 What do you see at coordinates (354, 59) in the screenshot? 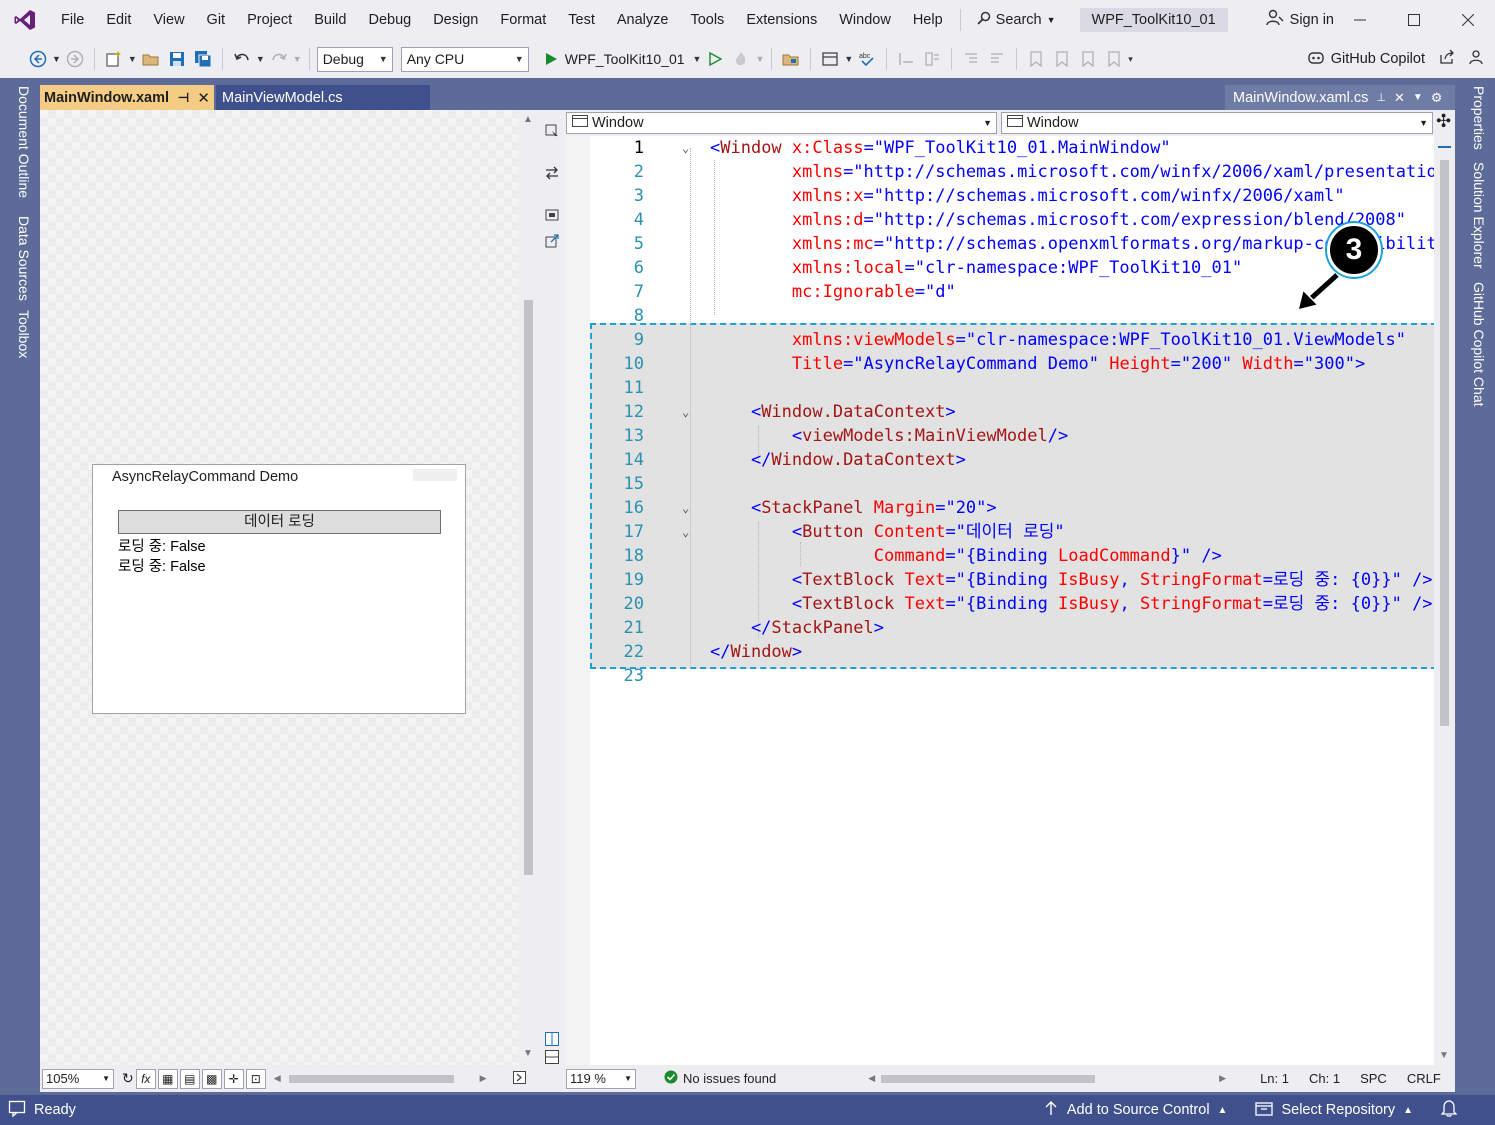
I see `configuration-select: Debug ▼` at bounding box center [354, 59].